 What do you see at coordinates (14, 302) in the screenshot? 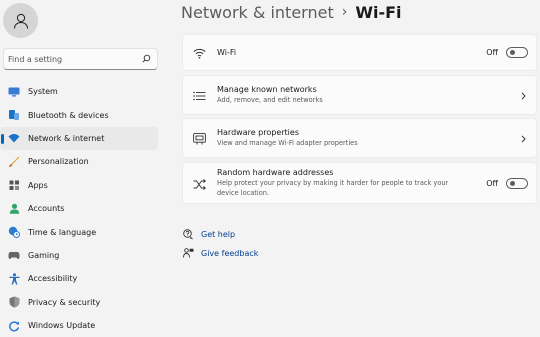
I see `shield-icon` at bounding box center [14, 302].